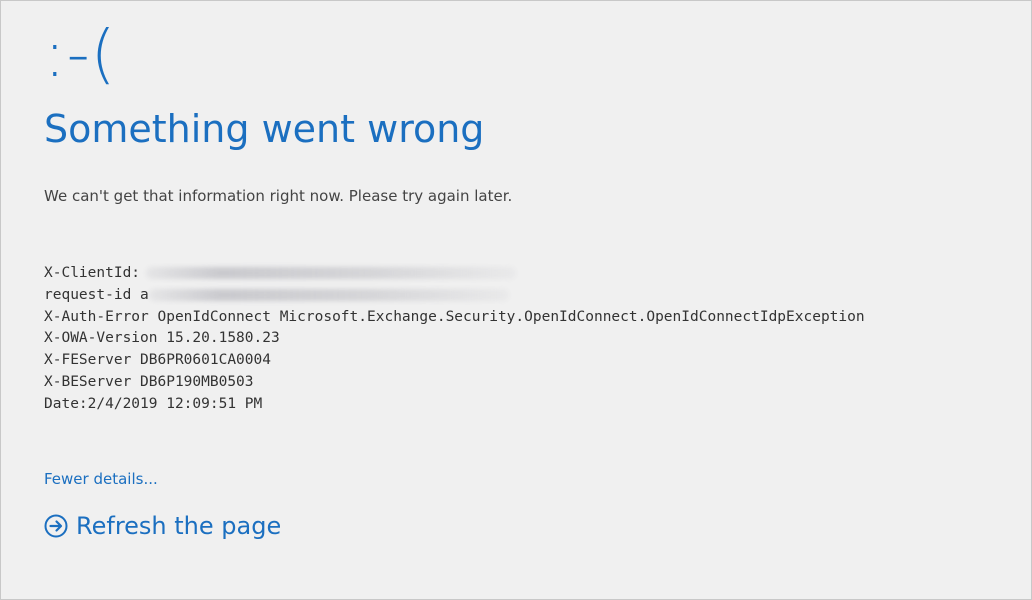 This screenshot has height=600, width=1032. I want to click on owa-version-line: X-OWA-Version 15.20.1580.23, so click(162, 338).